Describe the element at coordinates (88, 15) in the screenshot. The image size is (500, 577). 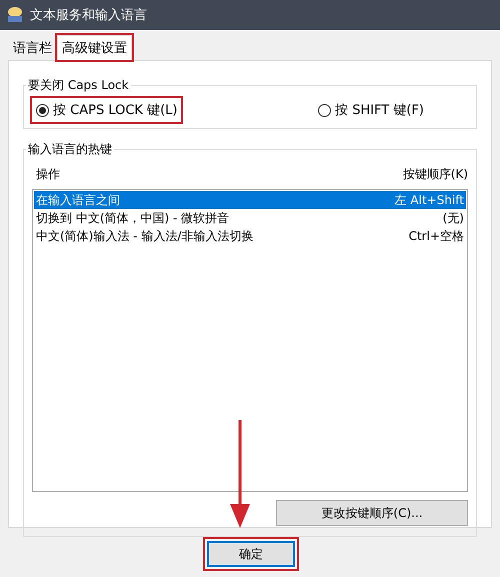
I see `window-title: 文本服务和输入语言` at that location.